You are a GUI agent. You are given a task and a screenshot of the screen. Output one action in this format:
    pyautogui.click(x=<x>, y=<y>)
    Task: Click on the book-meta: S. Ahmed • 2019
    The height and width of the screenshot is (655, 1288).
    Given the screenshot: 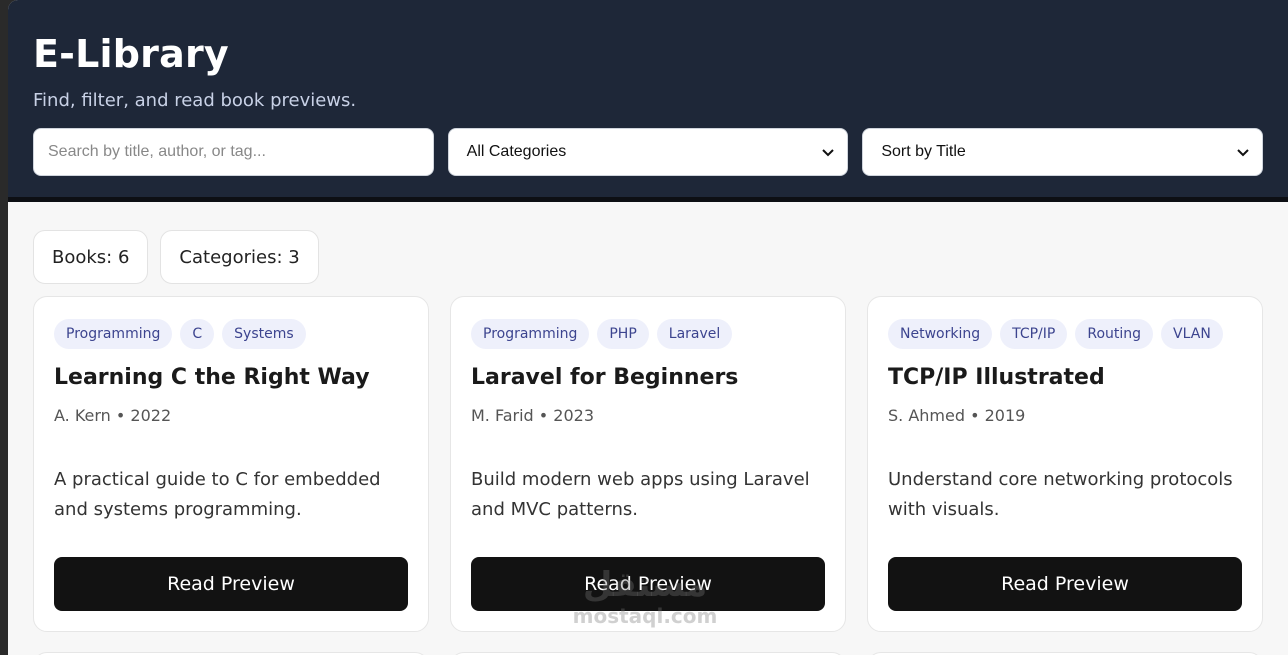 What is the action you would take?
    pyautogui.click(x=957, y=415)
    